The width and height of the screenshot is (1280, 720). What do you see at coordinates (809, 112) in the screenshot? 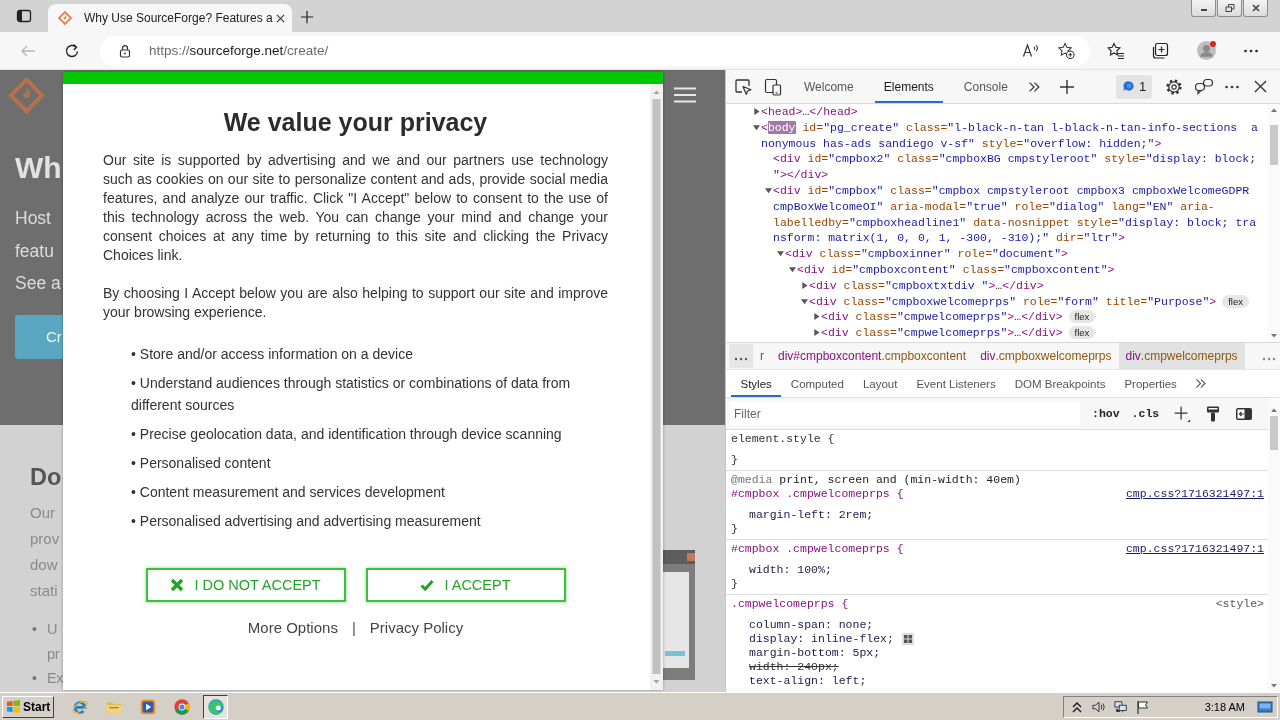
I see `dom-node: <head>…</head>` at bounding box center [809, 112].